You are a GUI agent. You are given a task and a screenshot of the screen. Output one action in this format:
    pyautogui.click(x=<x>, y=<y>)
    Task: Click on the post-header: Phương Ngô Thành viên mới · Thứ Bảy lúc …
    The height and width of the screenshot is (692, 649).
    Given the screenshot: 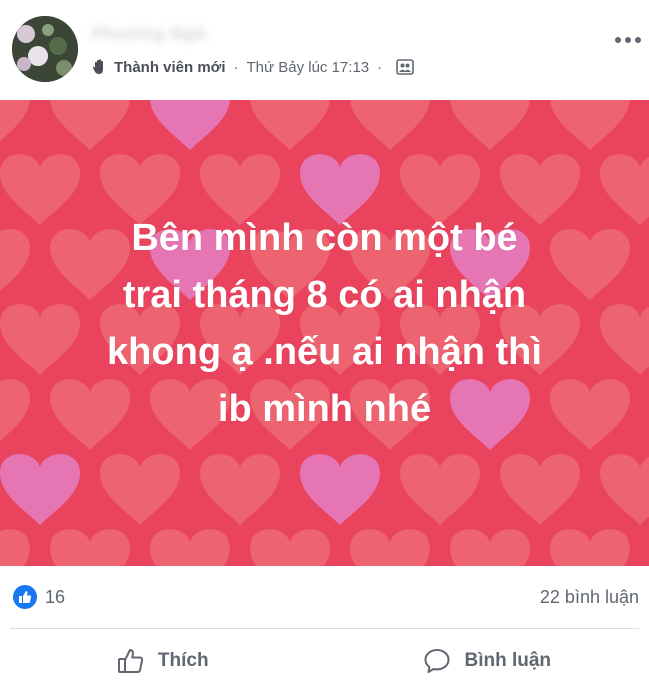 What is the action you would take?
    pyautogui.click(x=324, y=50)
    